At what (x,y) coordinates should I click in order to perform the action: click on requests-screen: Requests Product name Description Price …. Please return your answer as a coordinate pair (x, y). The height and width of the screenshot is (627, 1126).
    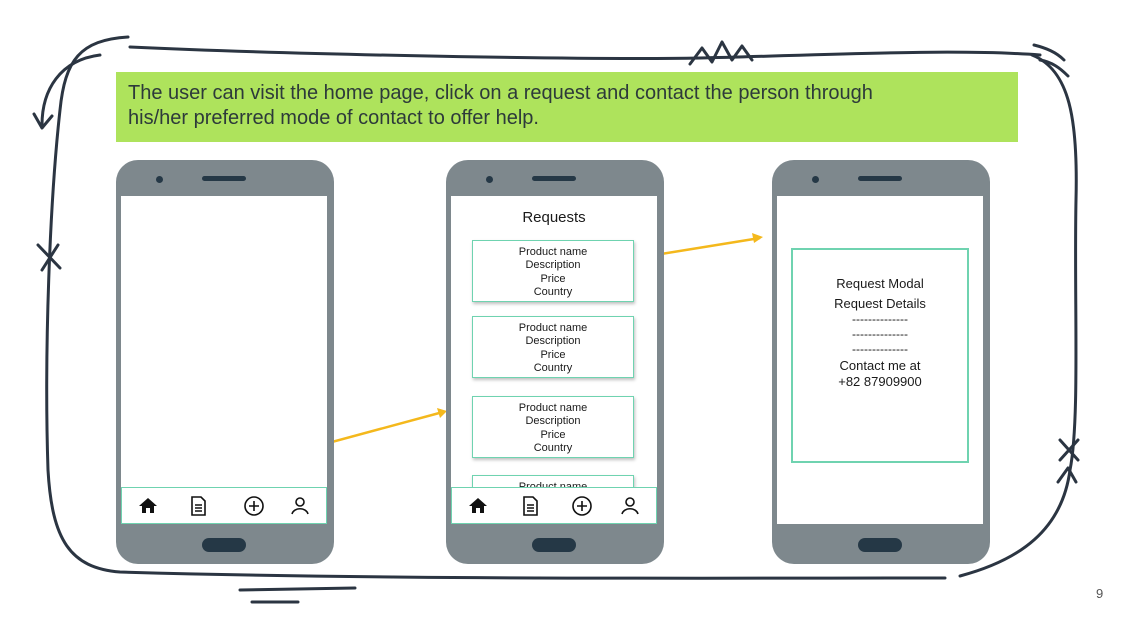
    Looking at the image, I should click on (554, 360).